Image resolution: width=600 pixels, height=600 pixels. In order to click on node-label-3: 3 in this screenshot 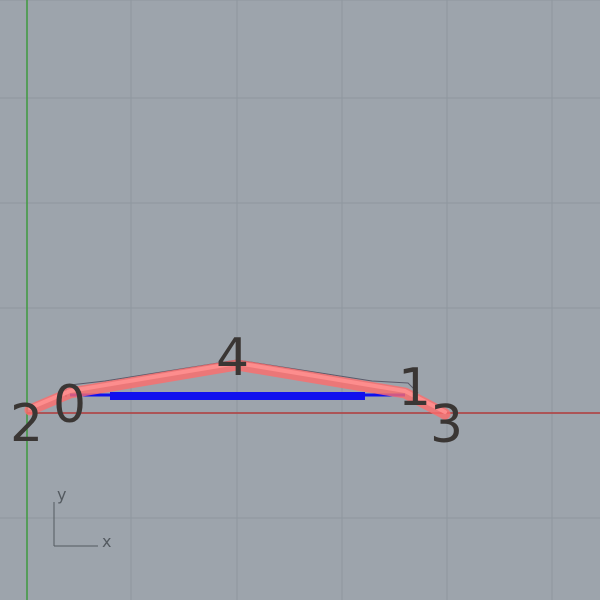, I will do `click(446, 425)`.